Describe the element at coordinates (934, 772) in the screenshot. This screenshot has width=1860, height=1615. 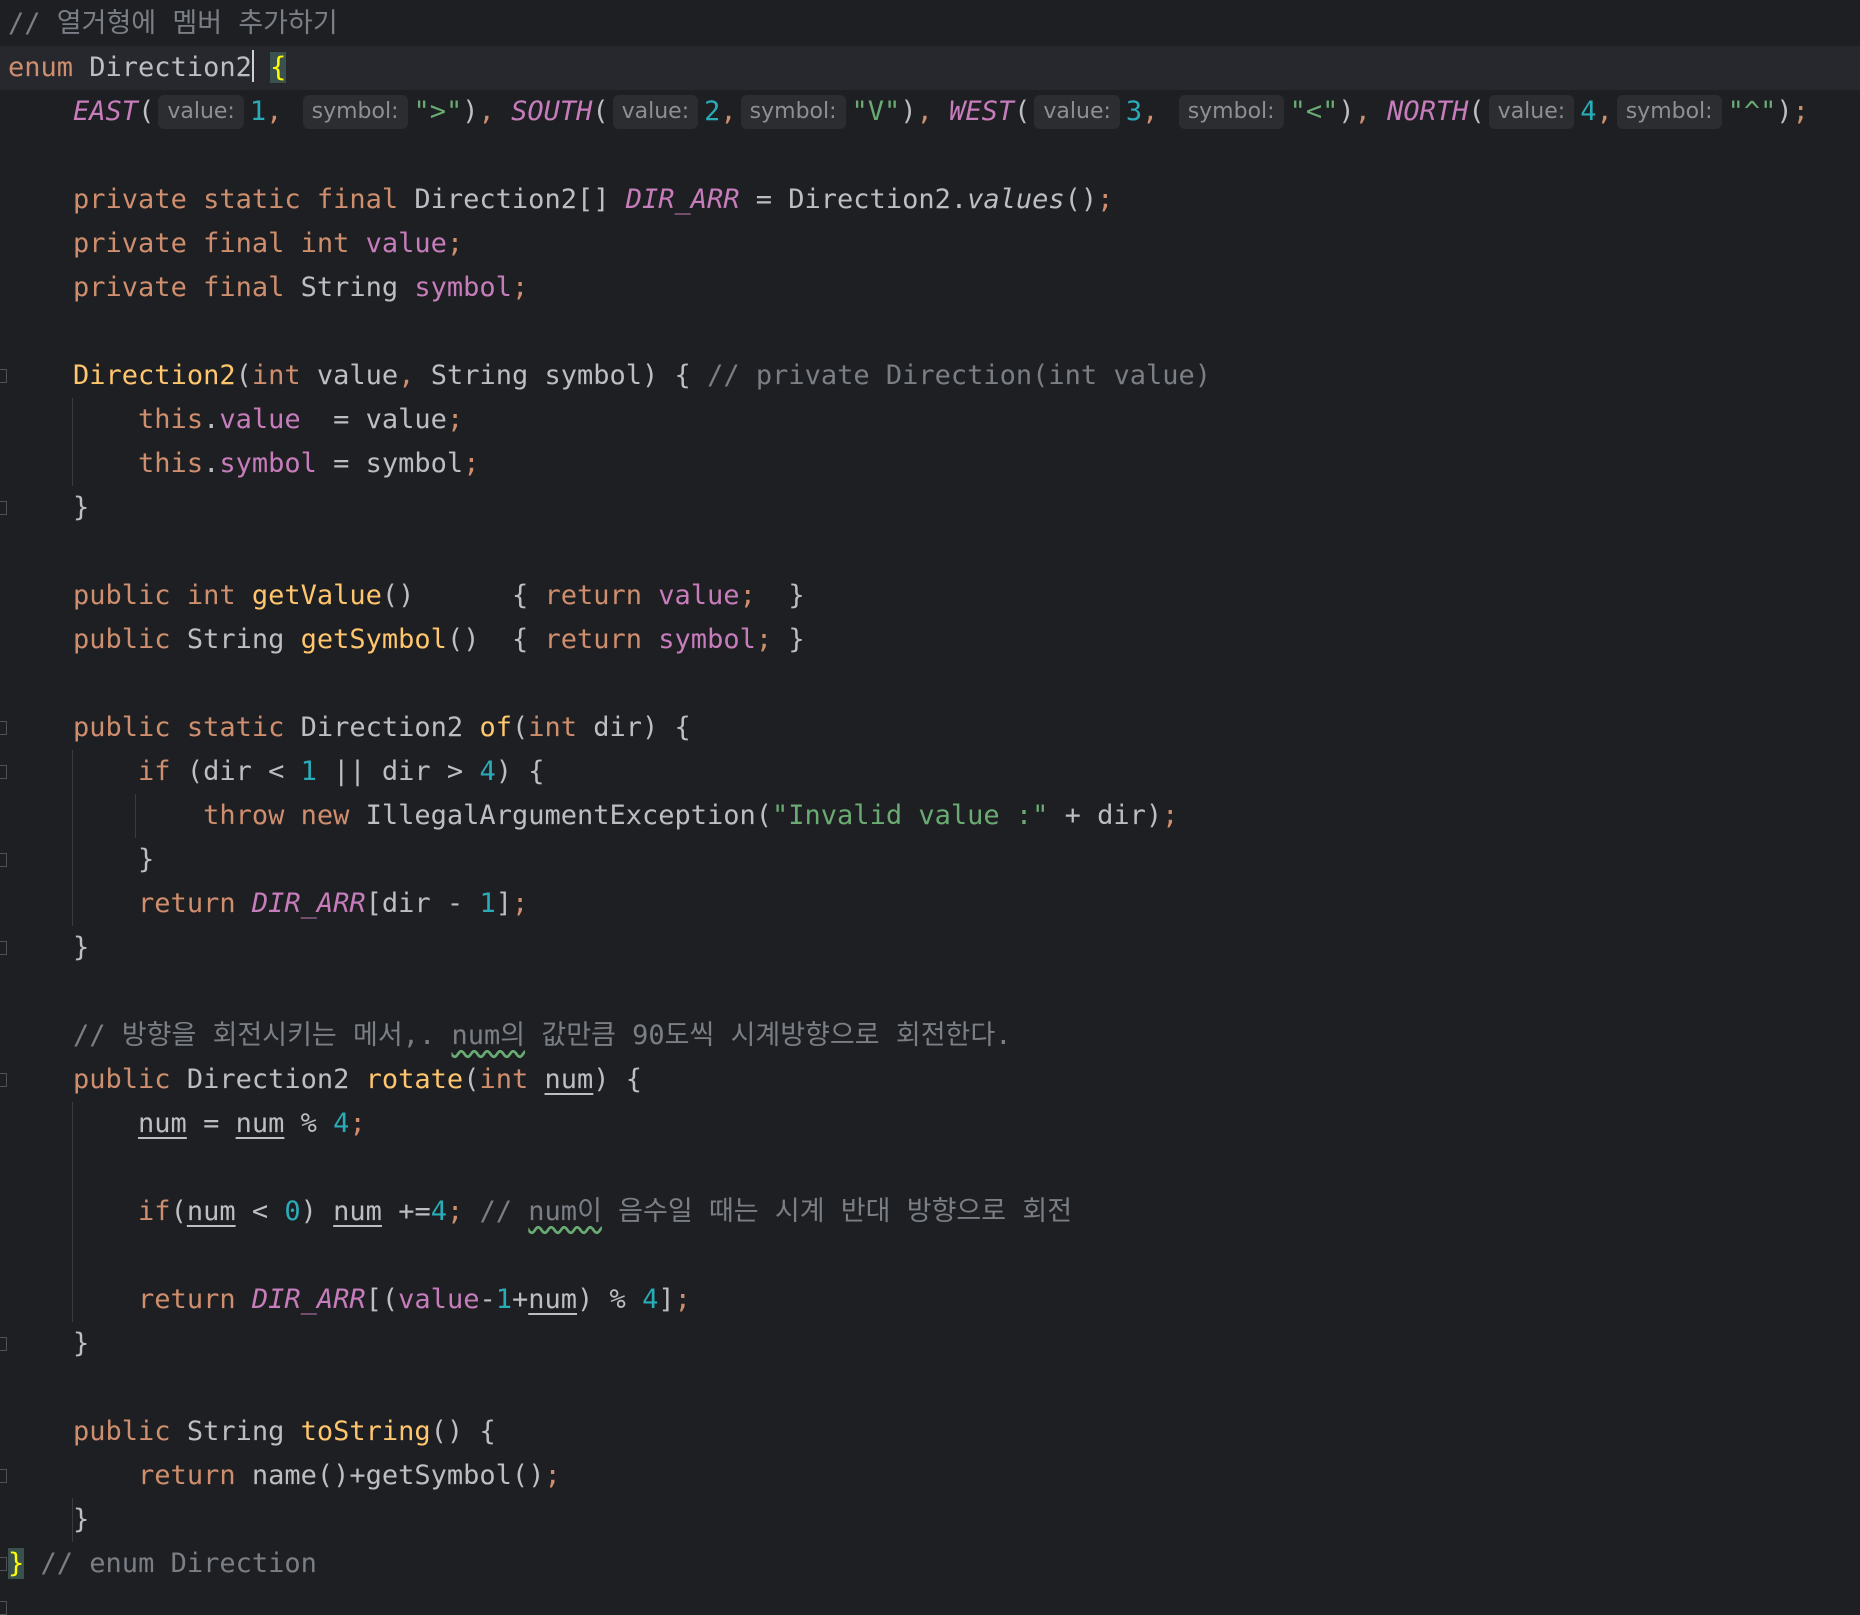
I see `code-line: if (dir < 1 || dir > 4) {` at that location.